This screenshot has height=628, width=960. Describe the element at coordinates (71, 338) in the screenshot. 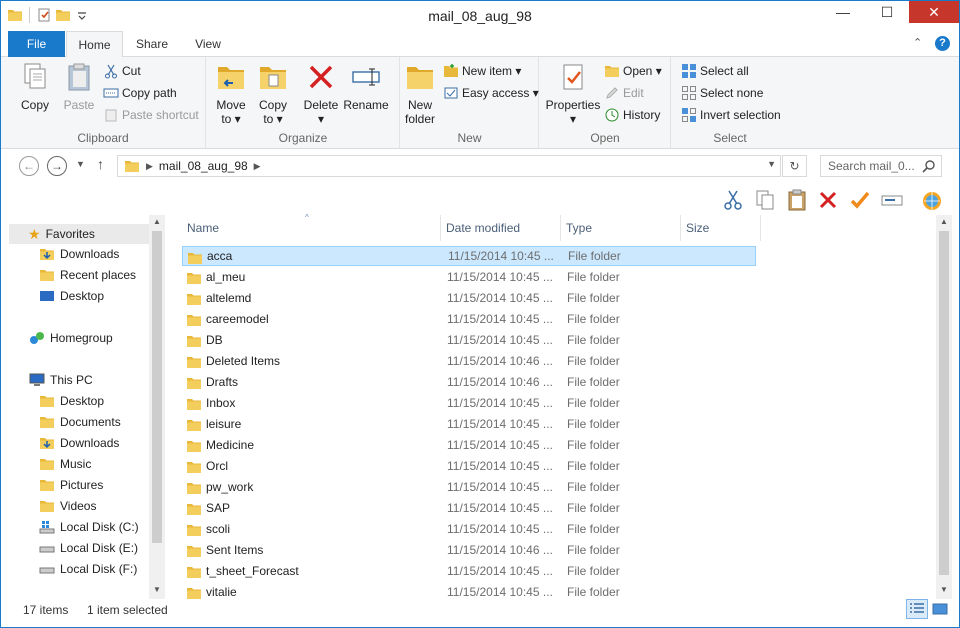

I see `nav-homegroup: Homegroup` at that location.